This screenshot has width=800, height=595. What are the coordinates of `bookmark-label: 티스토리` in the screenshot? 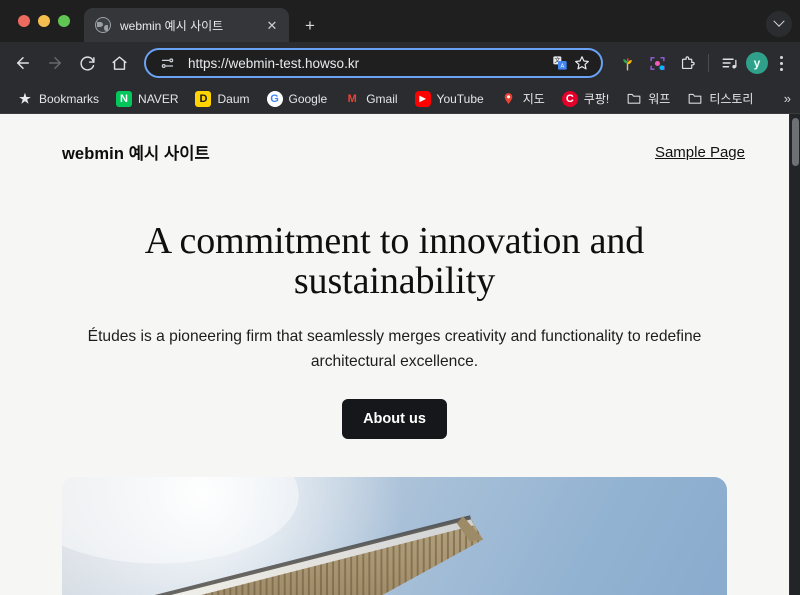 It's located at (731, 99).